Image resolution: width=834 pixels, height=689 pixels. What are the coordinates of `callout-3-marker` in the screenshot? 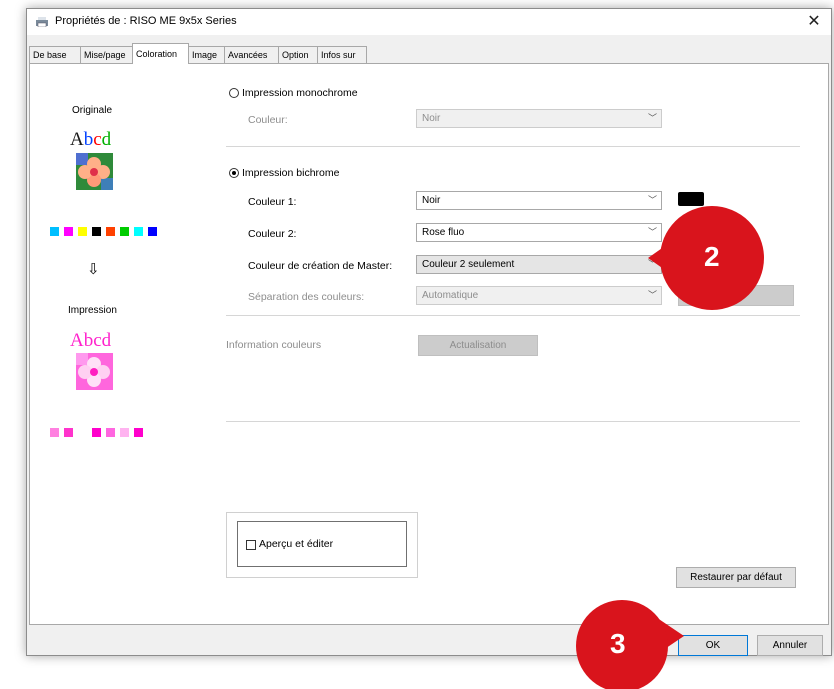 It's located at (630, 644).